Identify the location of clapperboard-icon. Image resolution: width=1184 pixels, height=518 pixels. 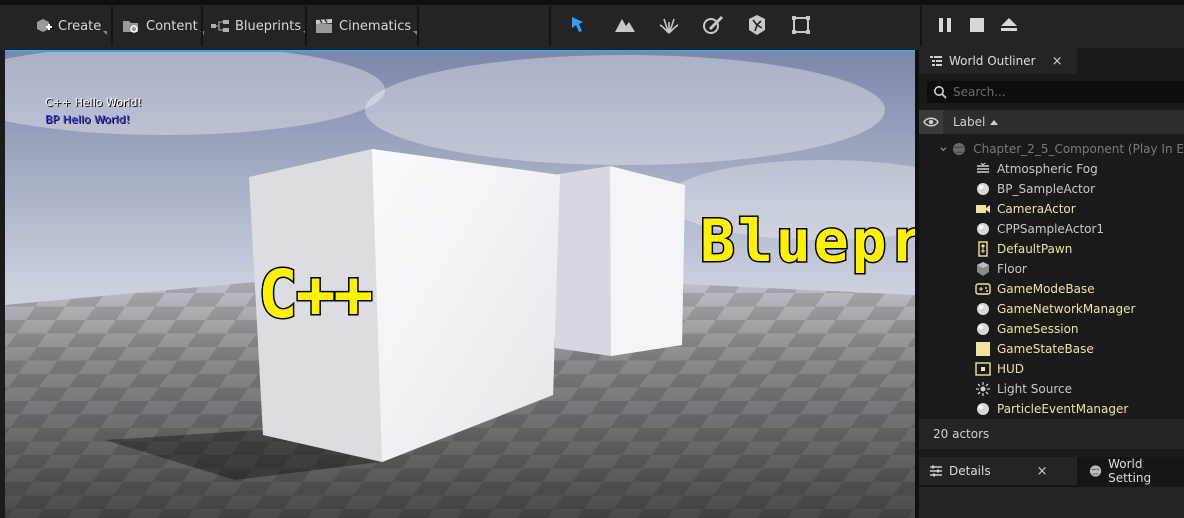
(324, 26).